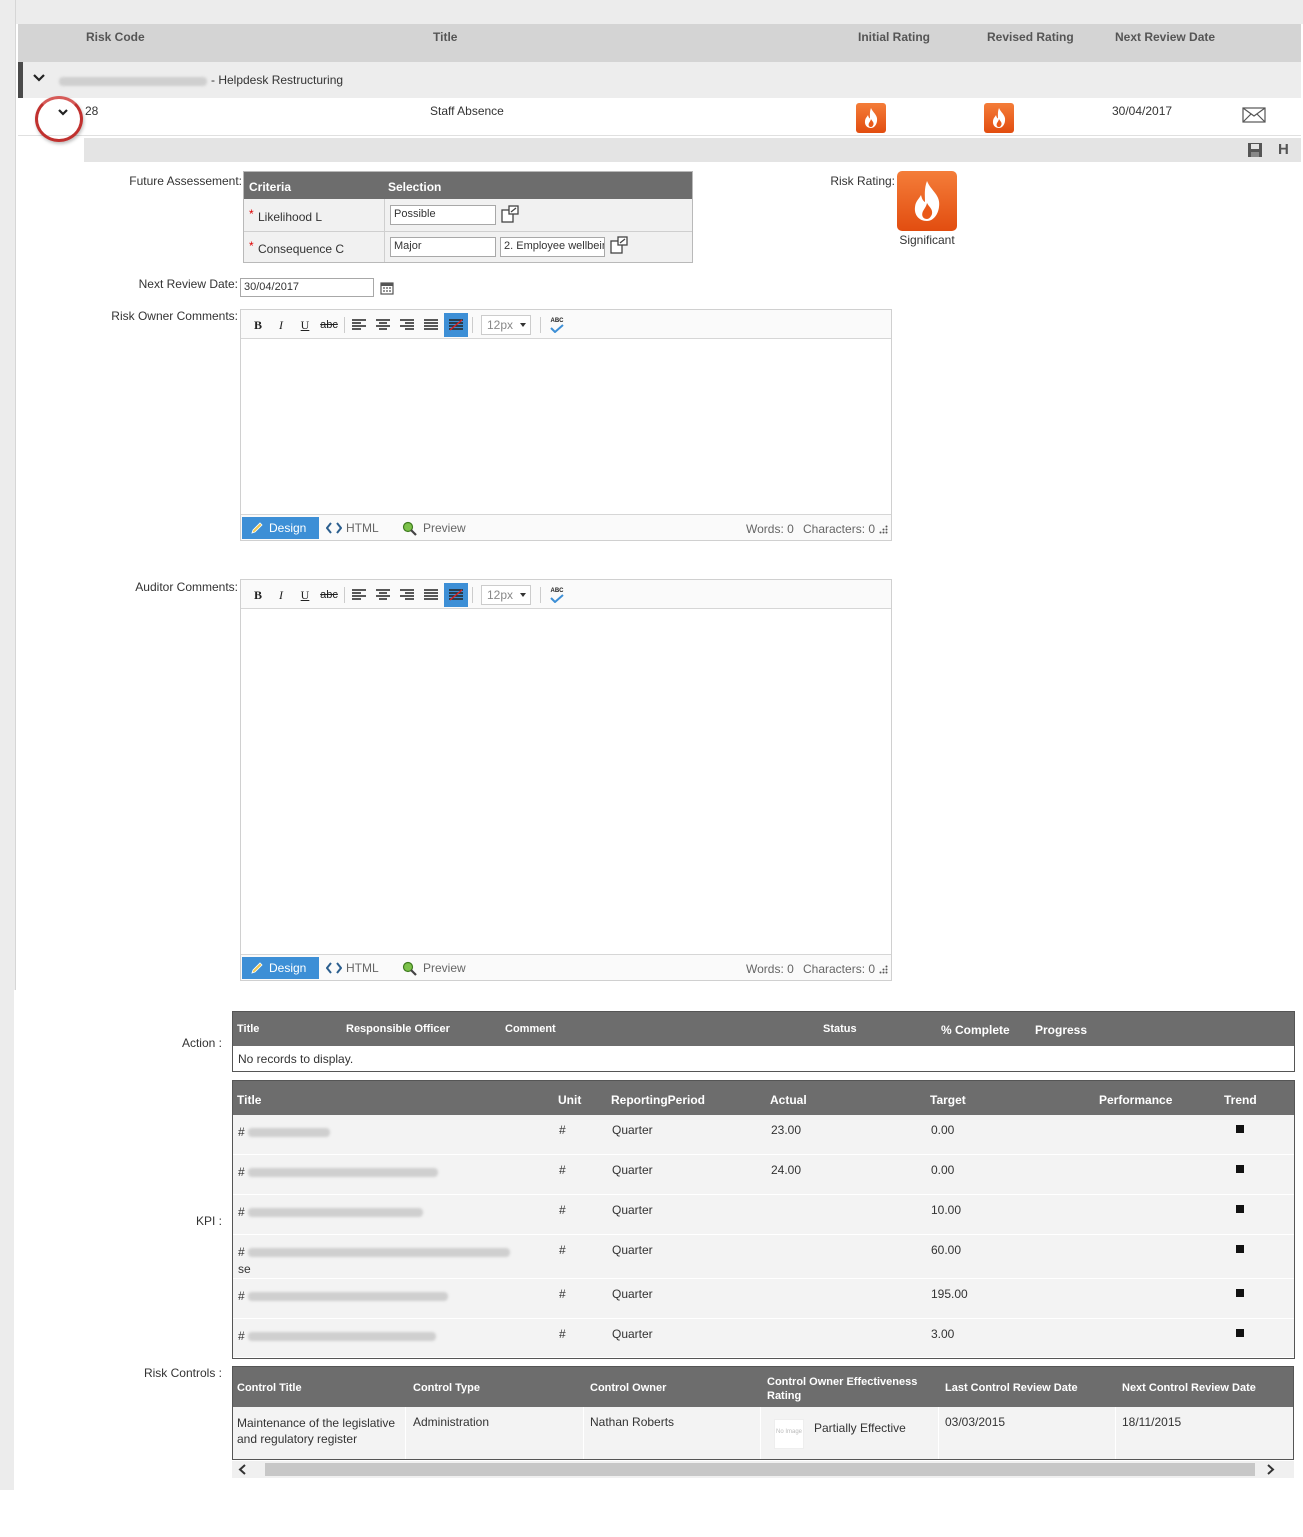 This screenshot has width=1303, height=1537. Describe the element at coordinates (249, 1100) in the screenshot. I see `kpi-col-title: Title` at that location.